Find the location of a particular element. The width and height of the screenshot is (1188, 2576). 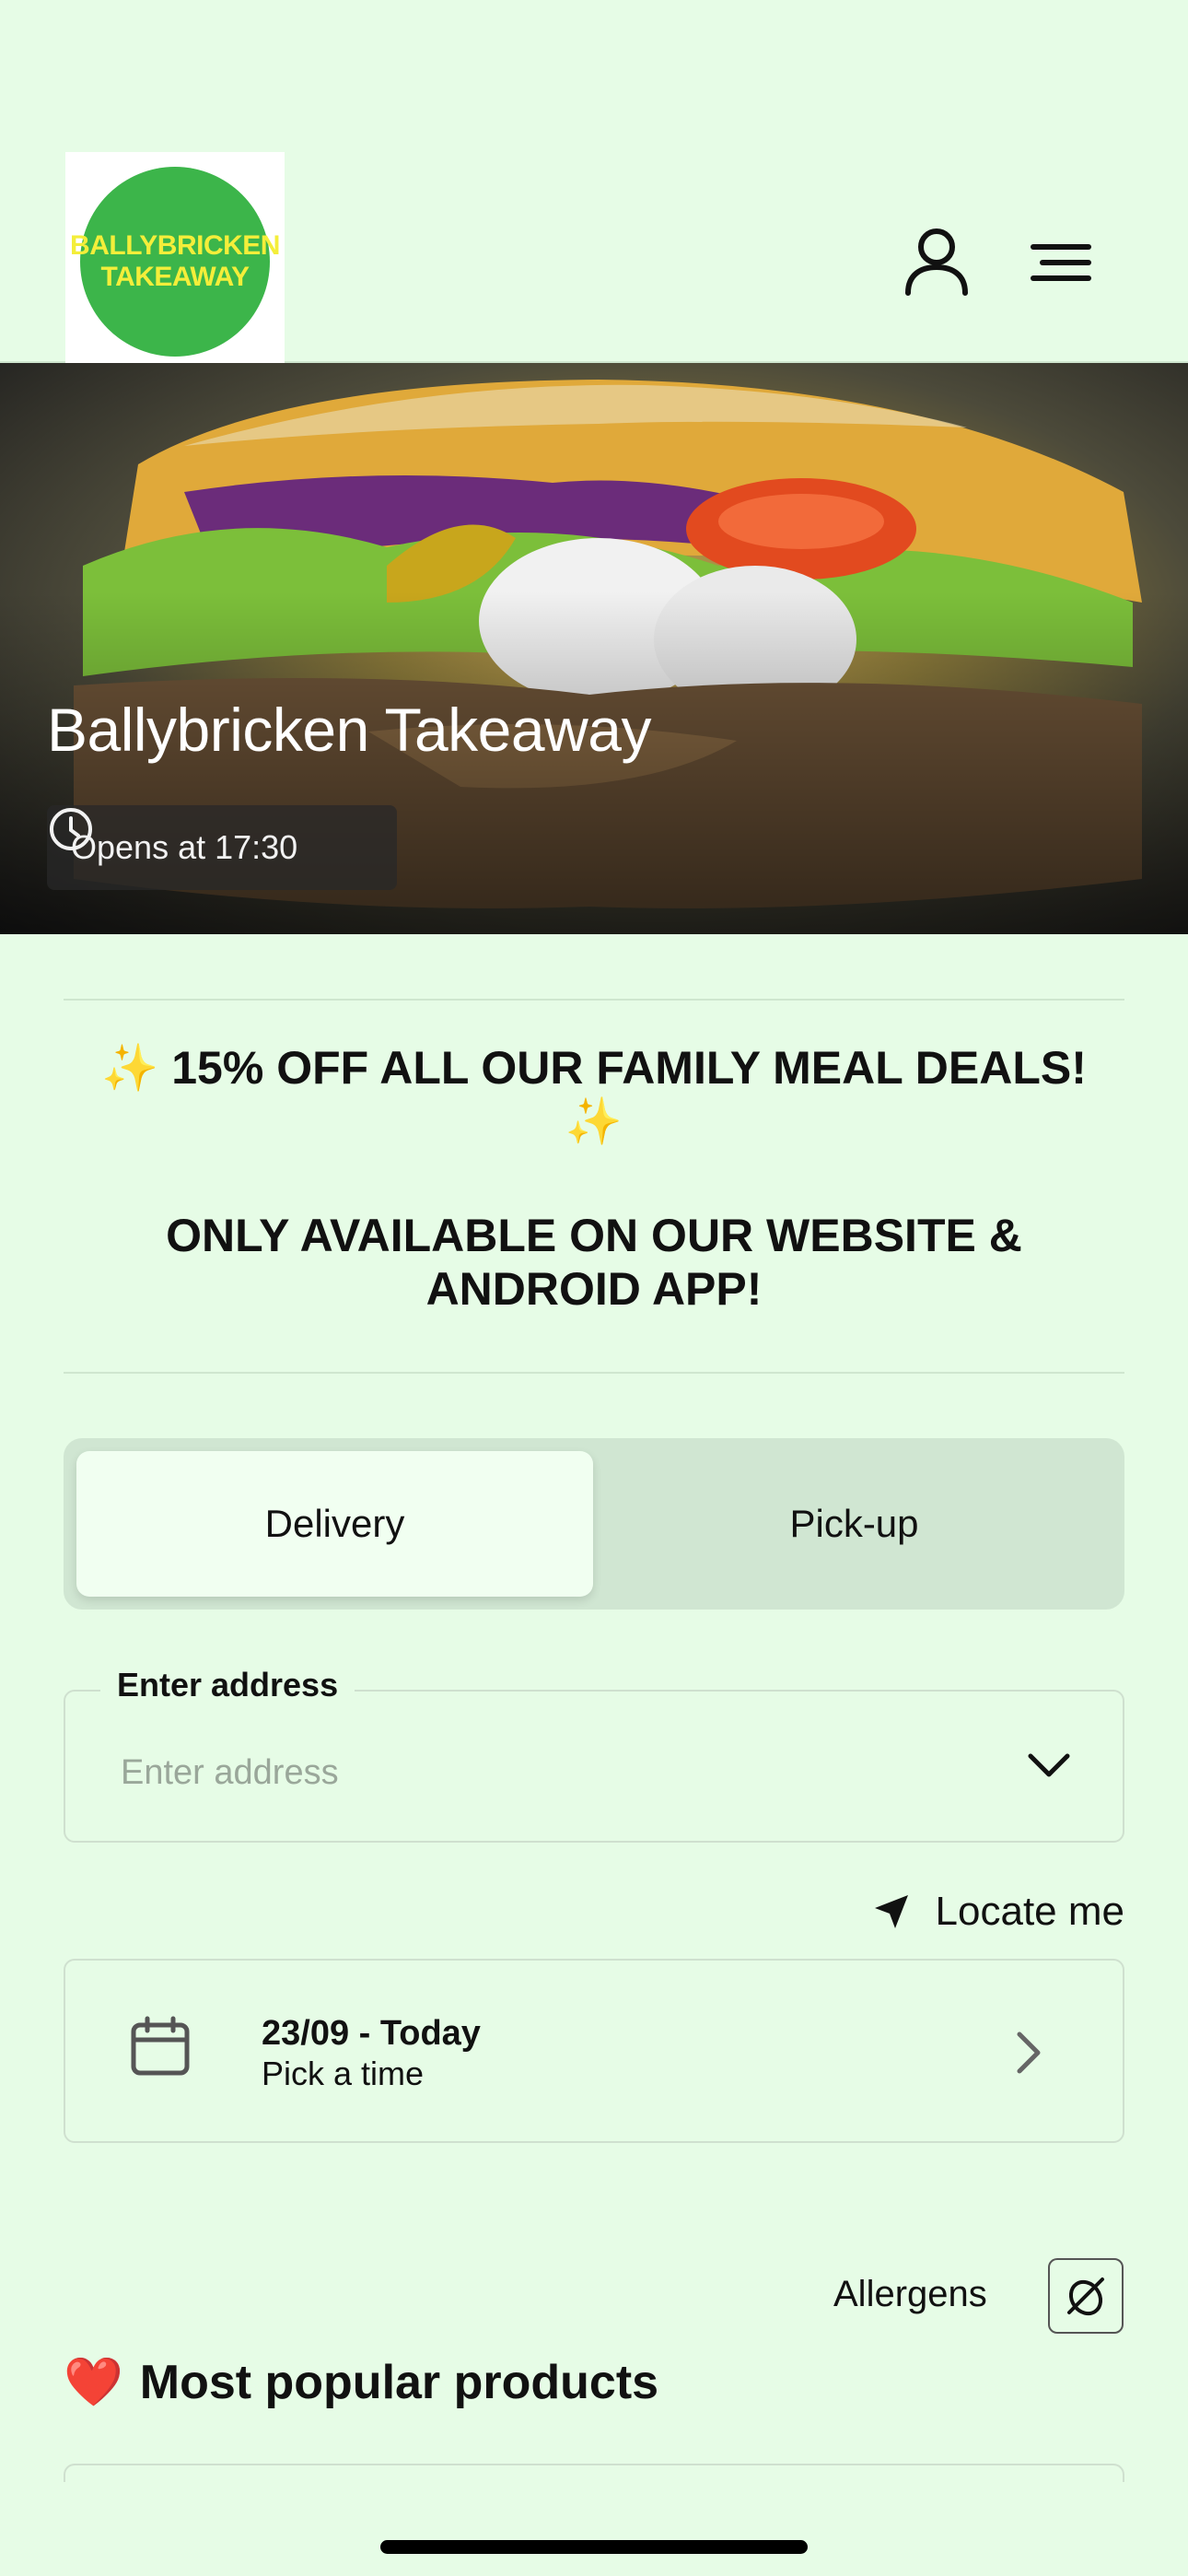

schedule-picker: 23/09 - Today Pick a time is located at coordinates (594, 2051).